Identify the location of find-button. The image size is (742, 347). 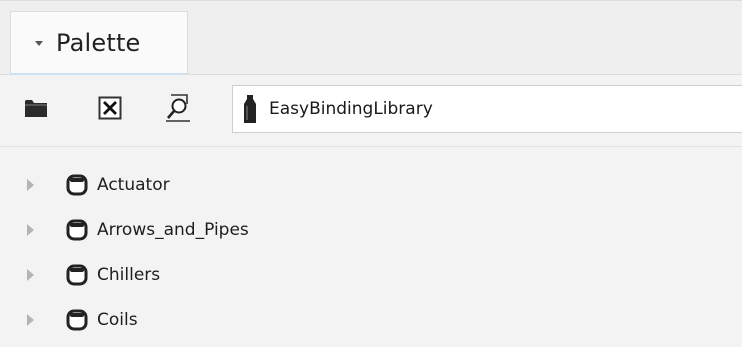
(178, 108).